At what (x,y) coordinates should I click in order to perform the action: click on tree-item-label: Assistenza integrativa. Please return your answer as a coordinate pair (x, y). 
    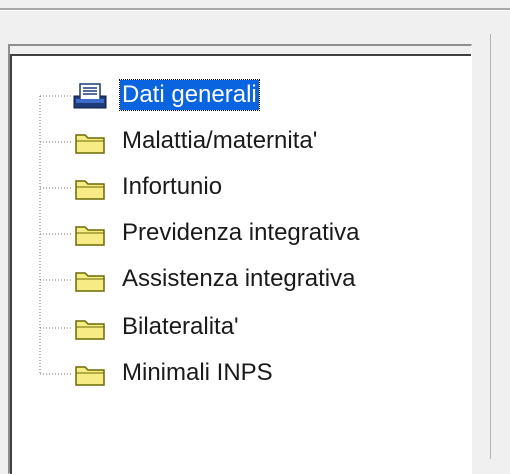
    Looking at the image, I should click on (239, 278).